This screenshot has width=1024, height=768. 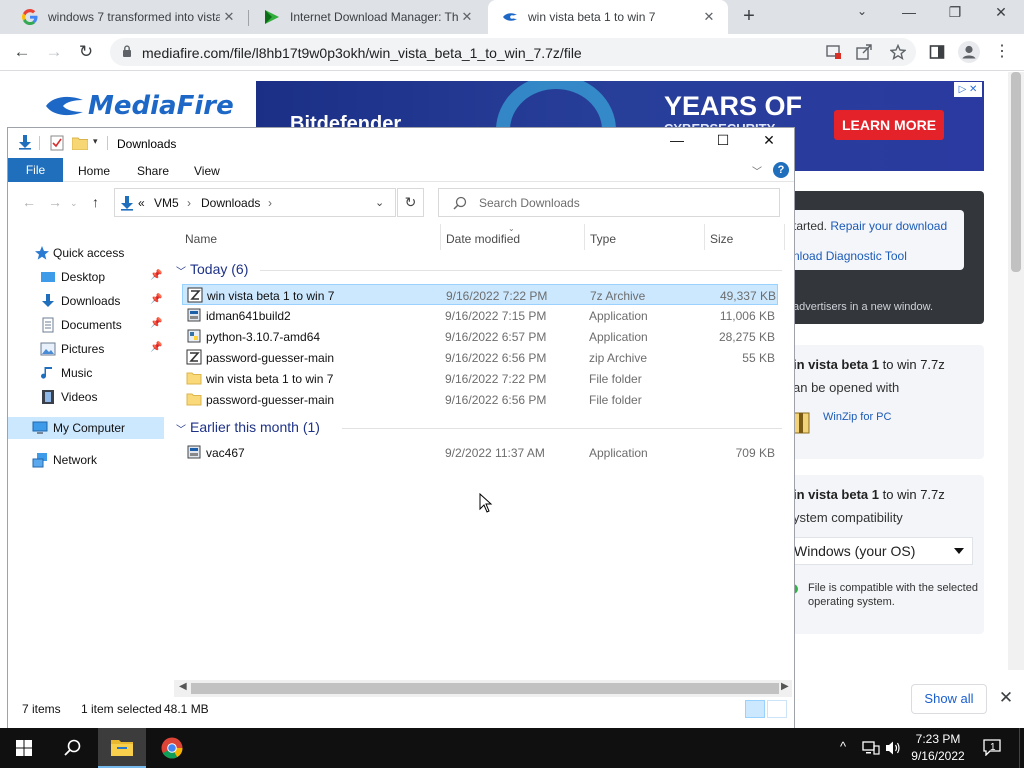 I want to click on show-all-downloads-button: Show all, so click(x=949, y=699).